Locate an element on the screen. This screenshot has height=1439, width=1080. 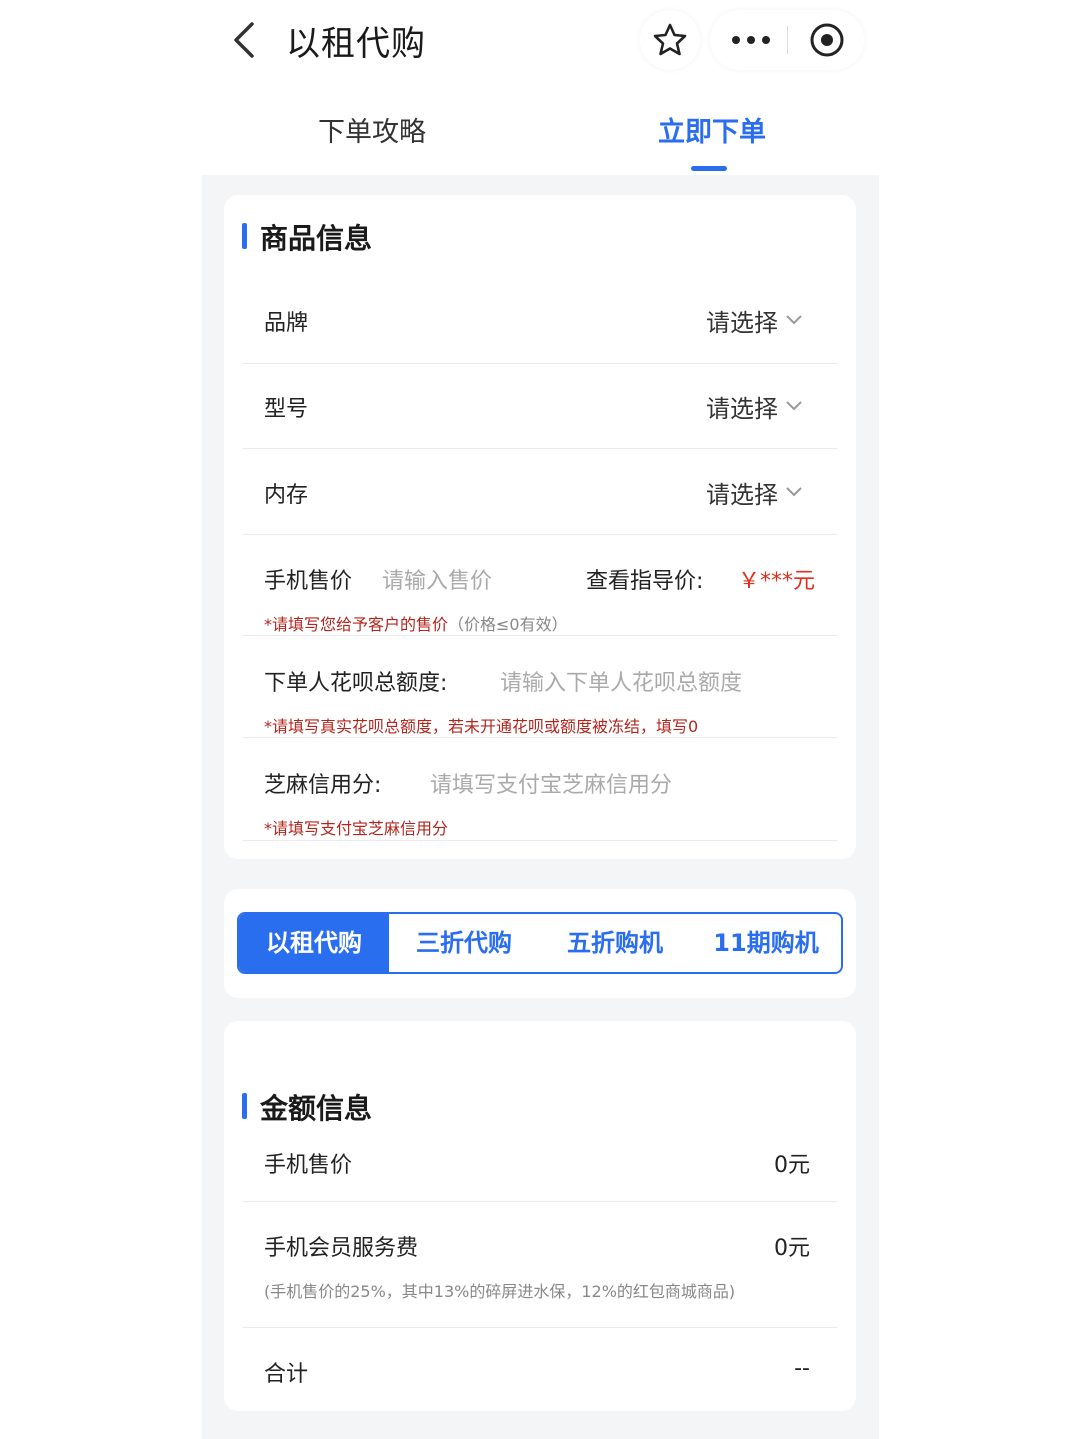
guide-price-label: 查看指导价: is located at coordinates (644, 579).